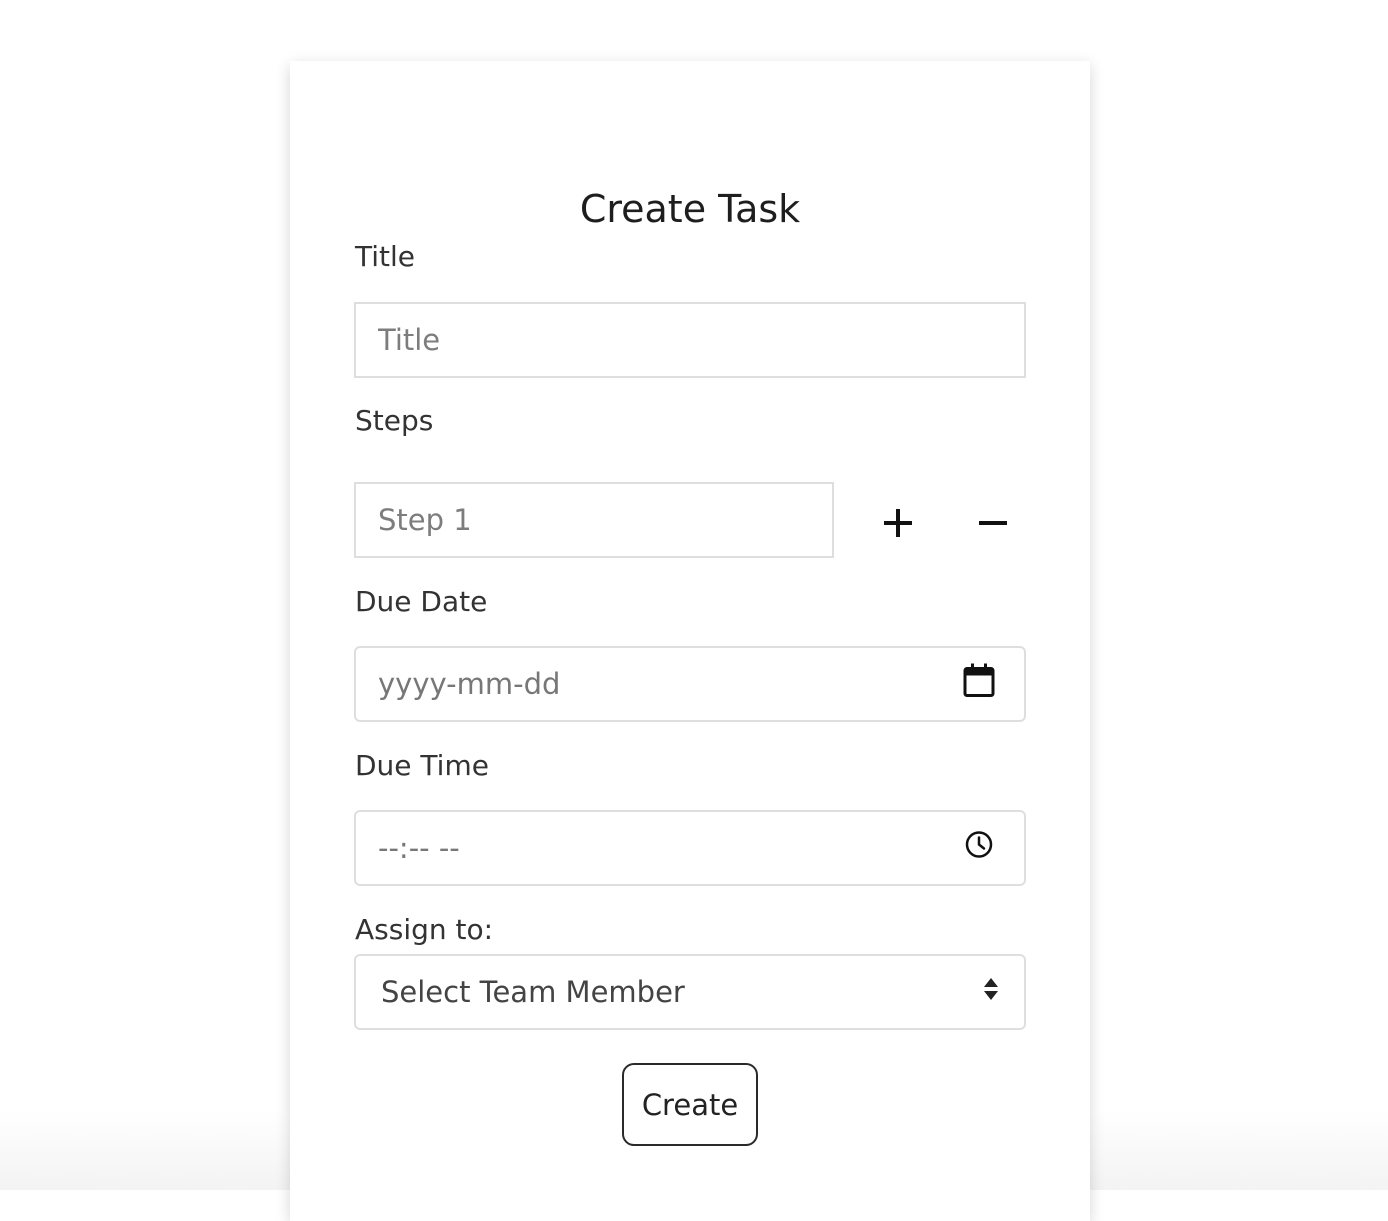  I want to click on add-step-button, so click(898, 523).